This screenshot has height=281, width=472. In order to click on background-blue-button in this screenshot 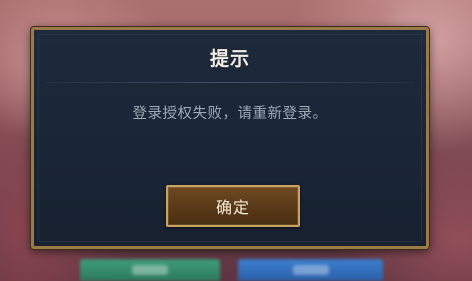, I will do `click(310, 270)`.